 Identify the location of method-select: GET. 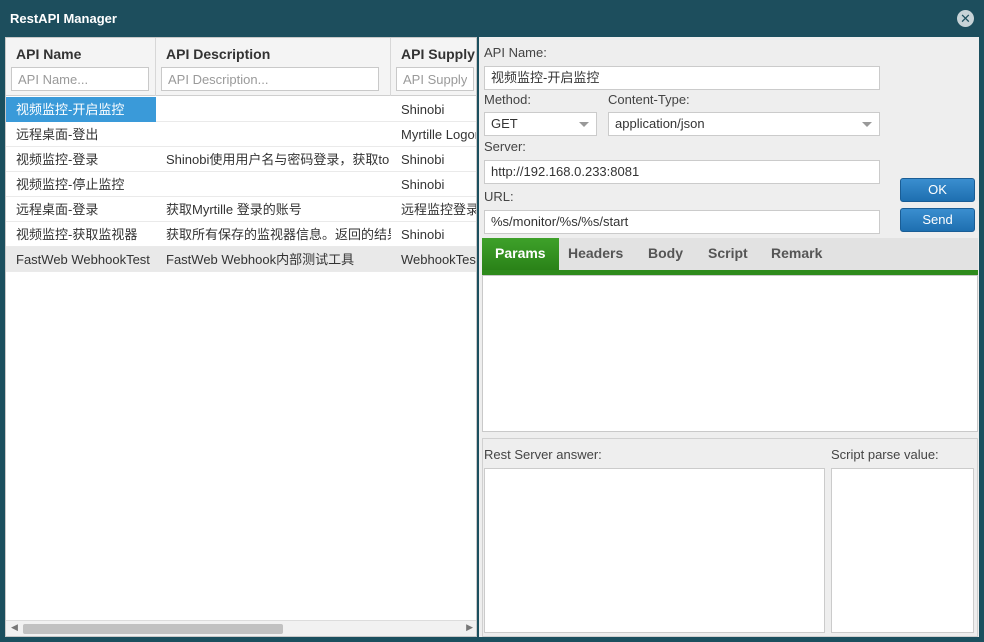
(540, 124).